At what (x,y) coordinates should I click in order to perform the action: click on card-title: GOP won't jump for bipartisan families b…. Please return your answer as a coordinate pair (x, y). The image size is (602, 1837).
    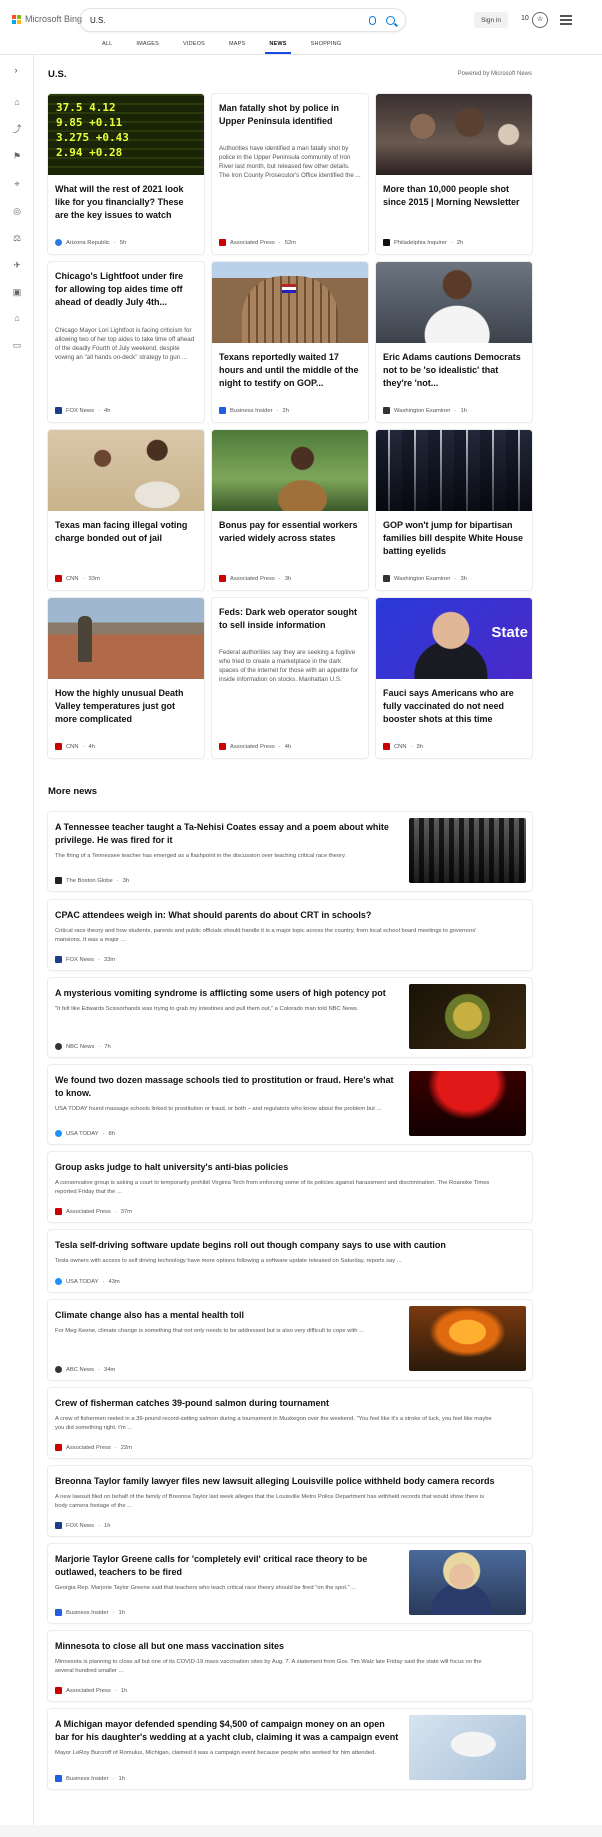
    Looking at the image, I should click on (454, 538).